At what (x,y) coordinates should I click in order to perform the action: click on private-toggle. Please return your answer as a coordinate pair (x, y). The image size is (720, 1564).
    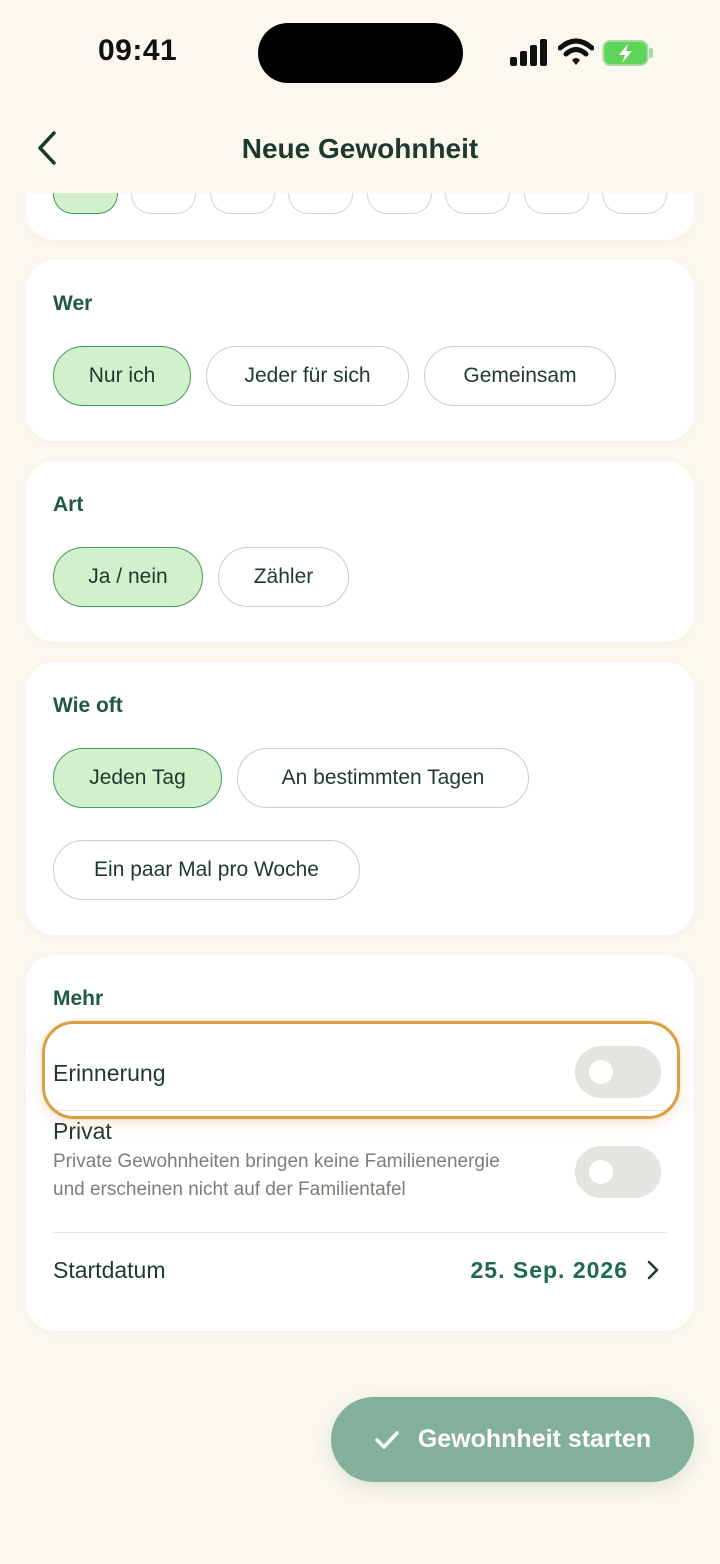
    Looking at the image, I should click on (618, 1172).